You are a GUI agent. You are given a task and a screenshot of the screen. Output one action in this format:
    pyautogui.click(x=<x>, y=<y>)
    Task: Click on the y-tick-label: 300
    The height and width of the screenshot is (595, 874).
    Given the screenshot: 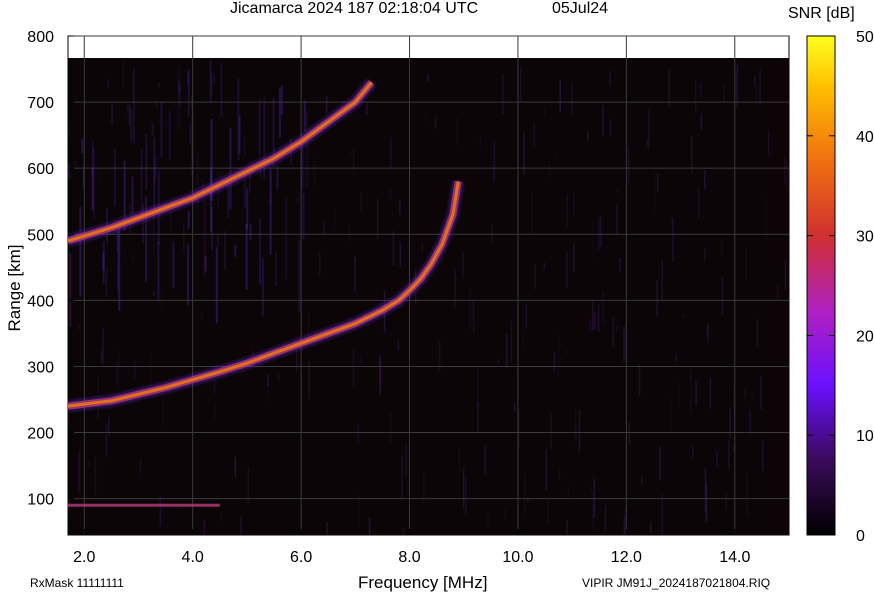 What is the action you would take?
    pyautogui.click(x=40, y=367)
    